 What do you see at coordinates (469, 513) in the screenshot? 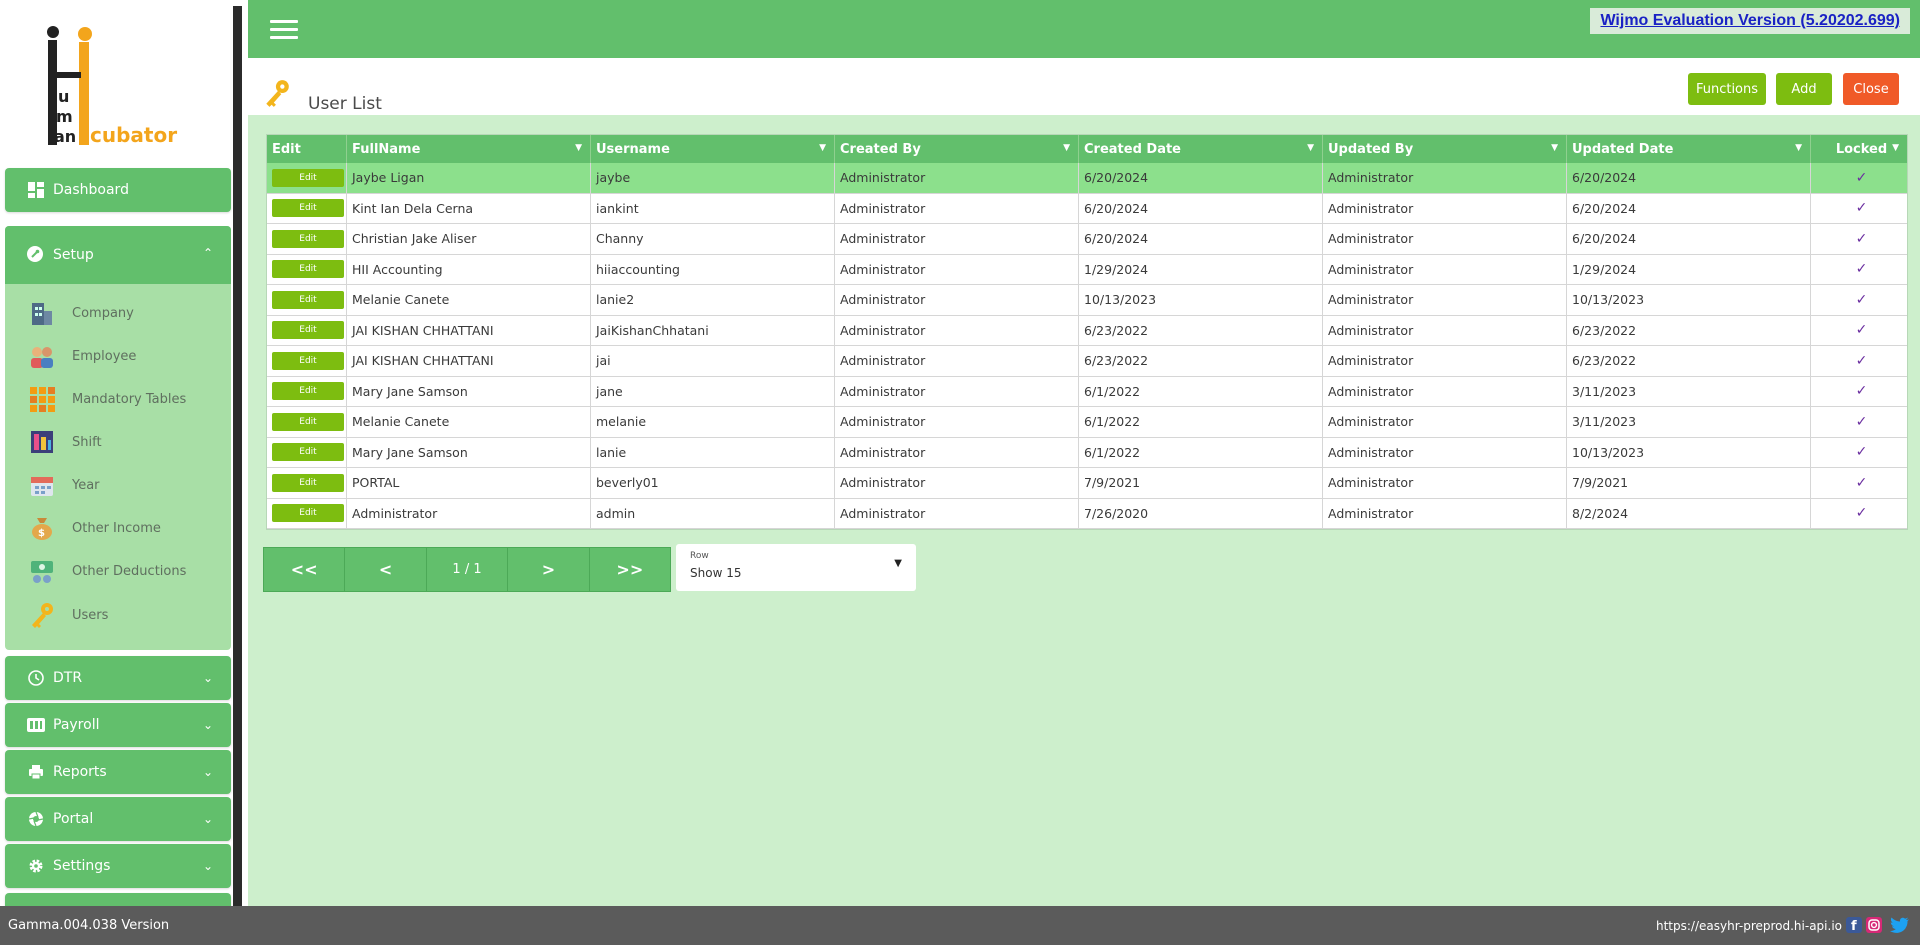
I see `cell-fullname: Administrator` at bounding box center [469, 513].